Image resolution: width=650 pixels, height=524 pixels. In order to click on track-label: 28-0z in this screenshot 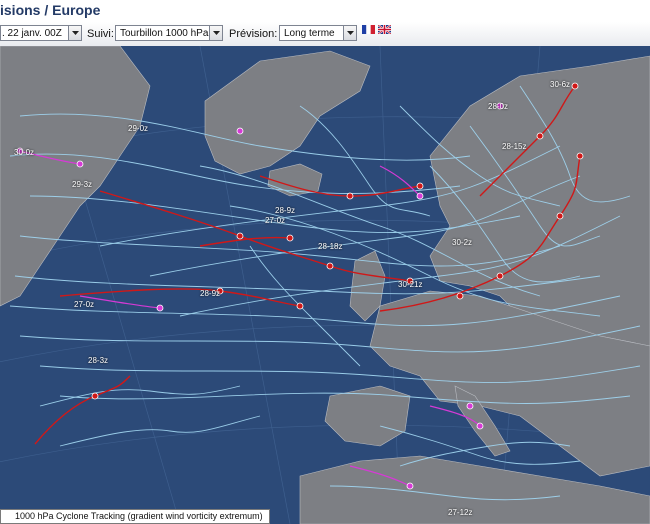, I will do `click(498, 106)`.